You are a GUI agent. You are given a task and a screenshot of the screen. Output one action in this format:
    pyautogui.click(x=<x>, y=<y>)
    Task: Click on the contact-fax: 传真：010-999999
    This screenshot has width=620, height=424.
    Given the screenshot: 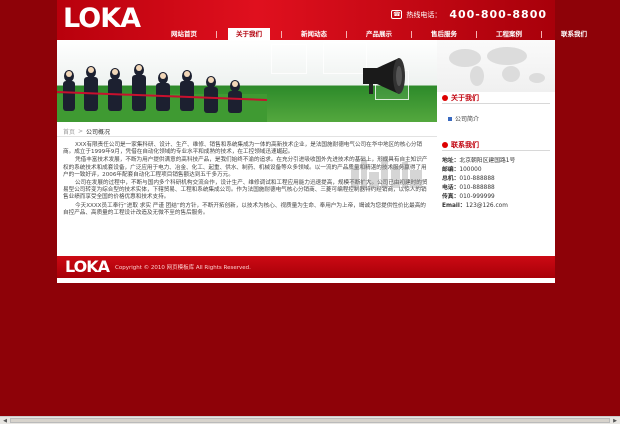 What is the action you would take?
    pyautogui.click(x=468, y=197)
    